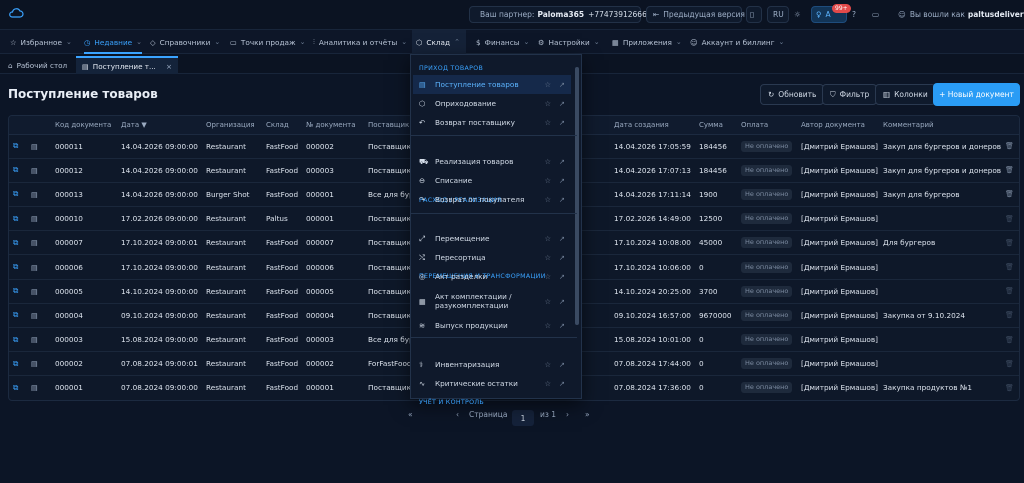  What do you see at coordinates (37, 65) in the screenshot?
I see `tab-desktop: ⌂ Рабочий стол` at bounding box center [37, 65].